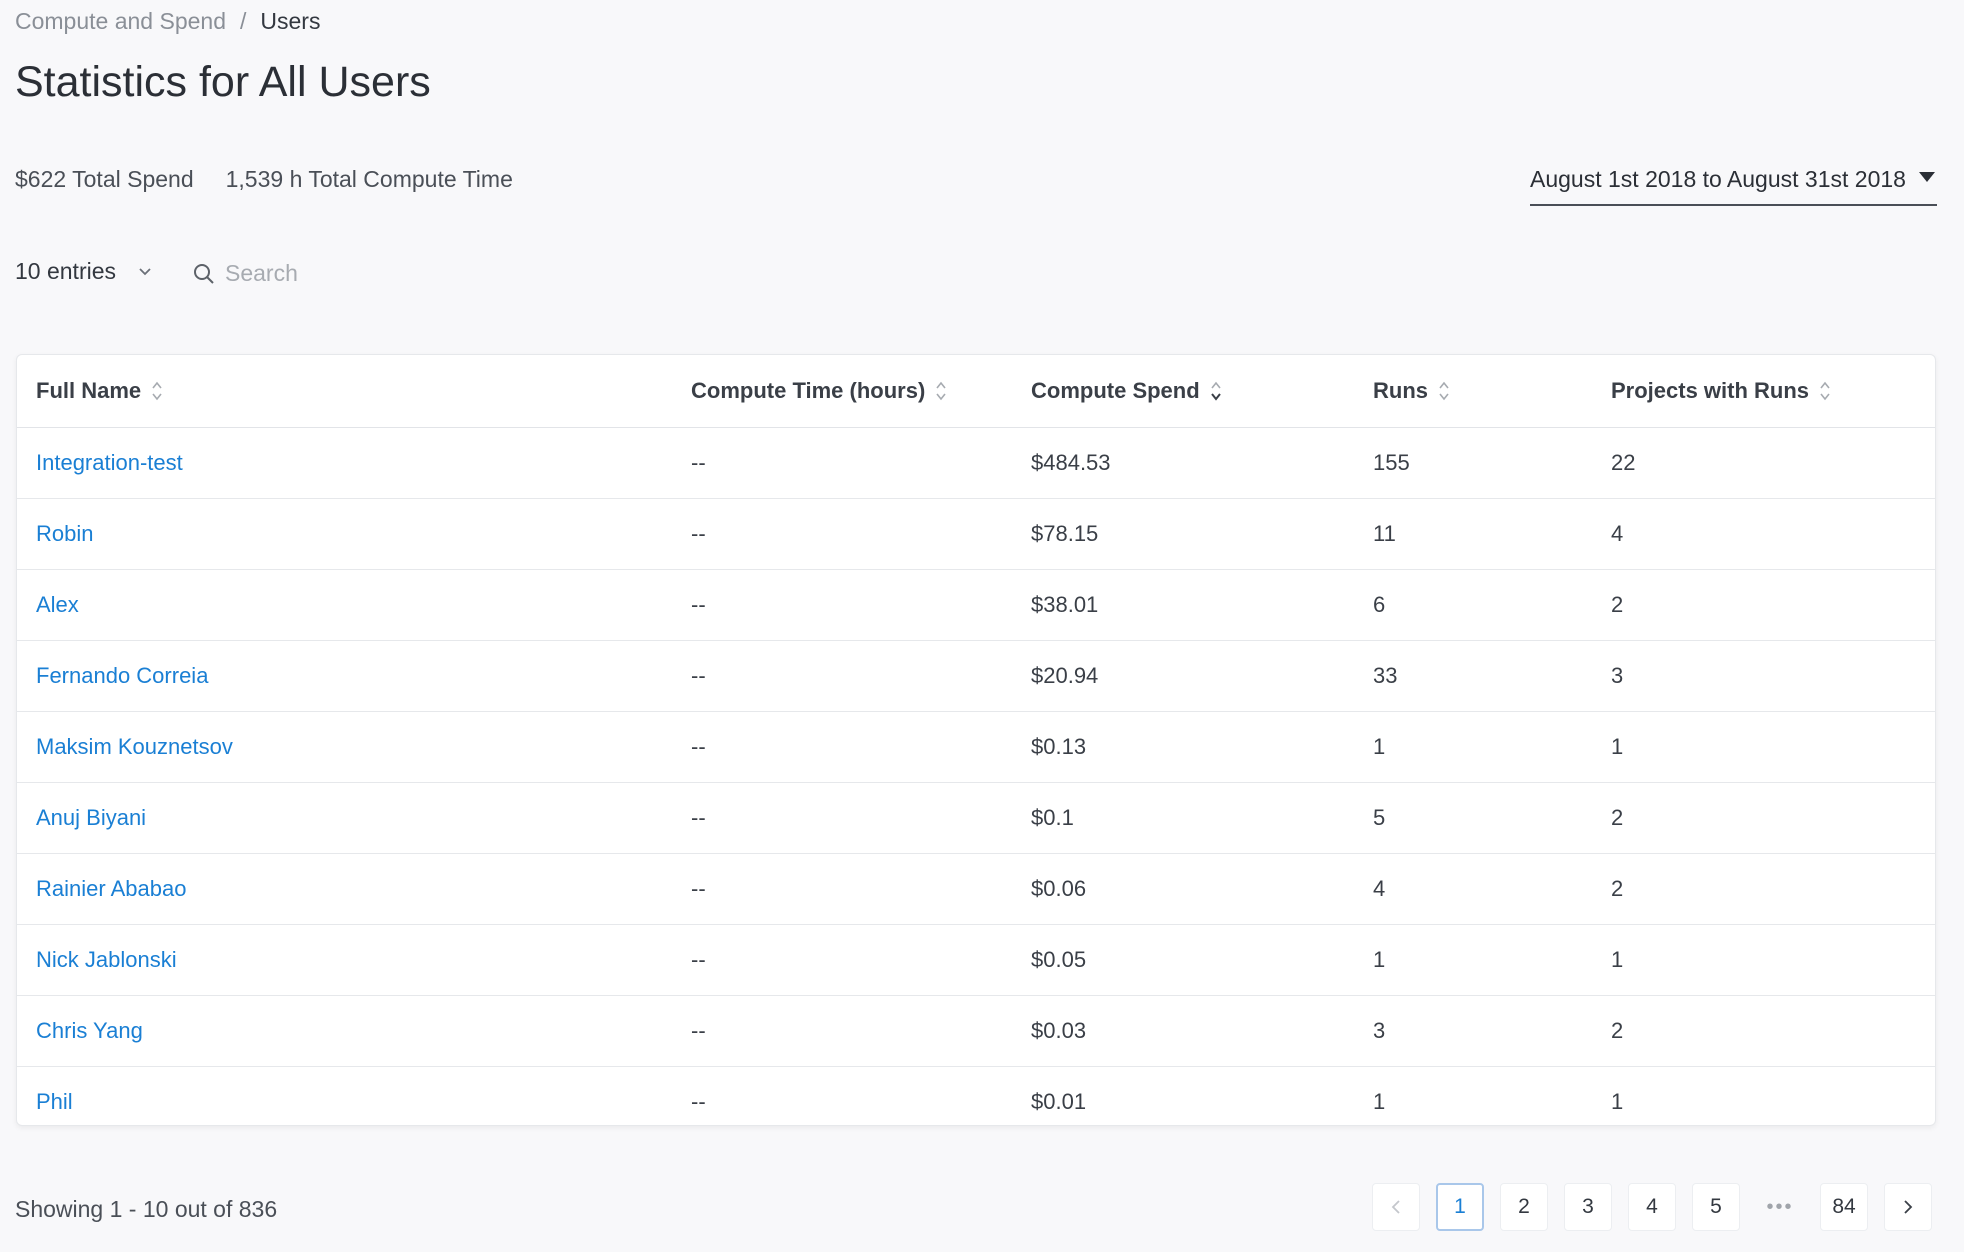 Image resolution: width=1964 pixels, height=1252 pixels. I want to click on caret-down-icon, so click(1927, 177).